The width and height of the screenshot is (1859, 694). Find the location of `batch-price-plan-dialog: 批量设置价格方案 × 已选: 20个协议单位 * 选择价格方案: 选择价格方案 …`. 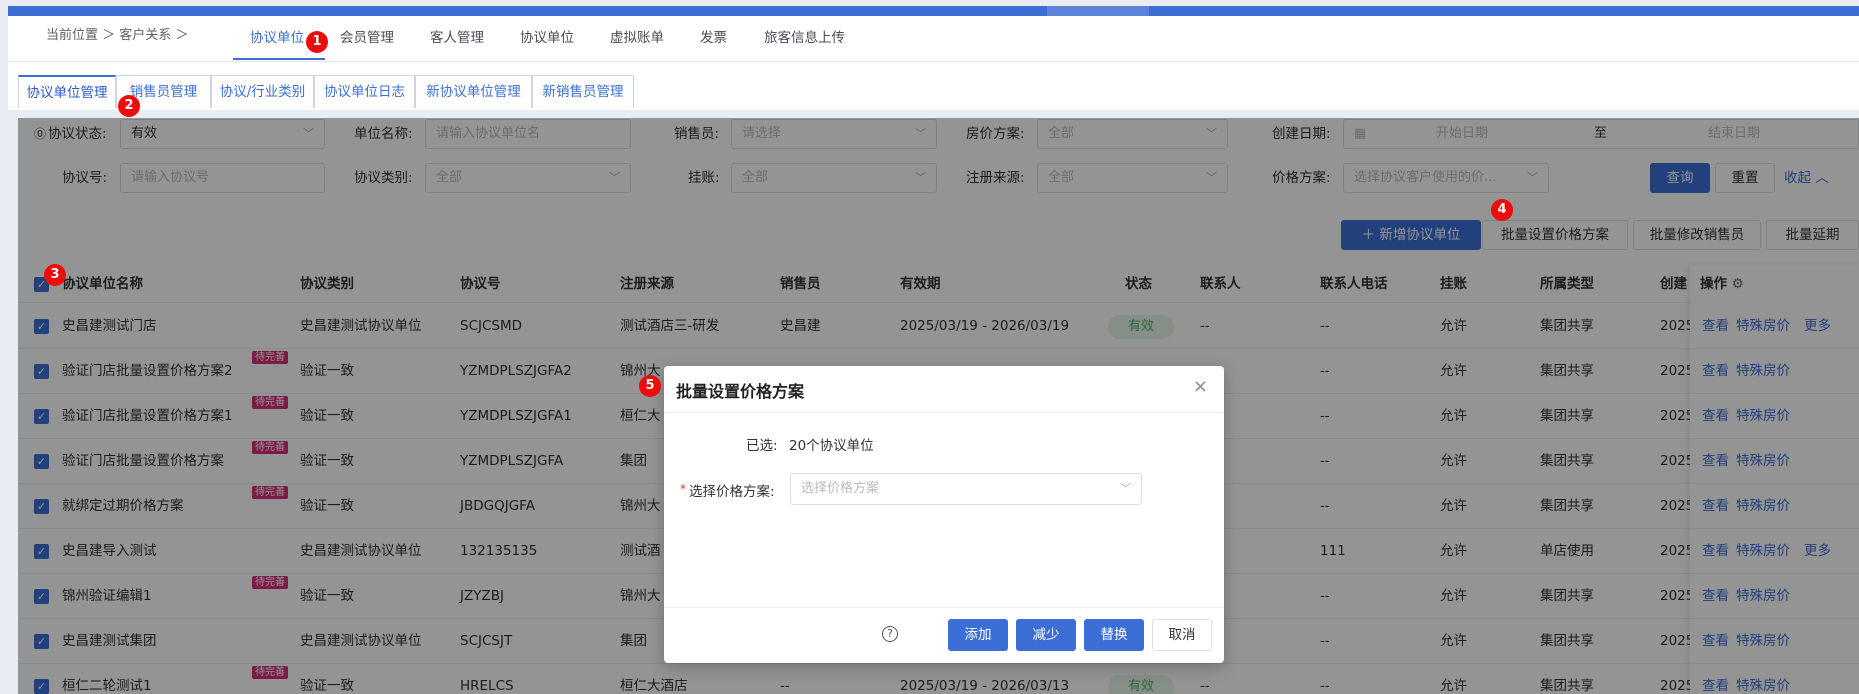

batch-price-plan-dialog: 批量设置价格方案 × 已选: 20个协议单位 * 选择价格方案: 选择价格方案 … is located at coordinates (944, 514).